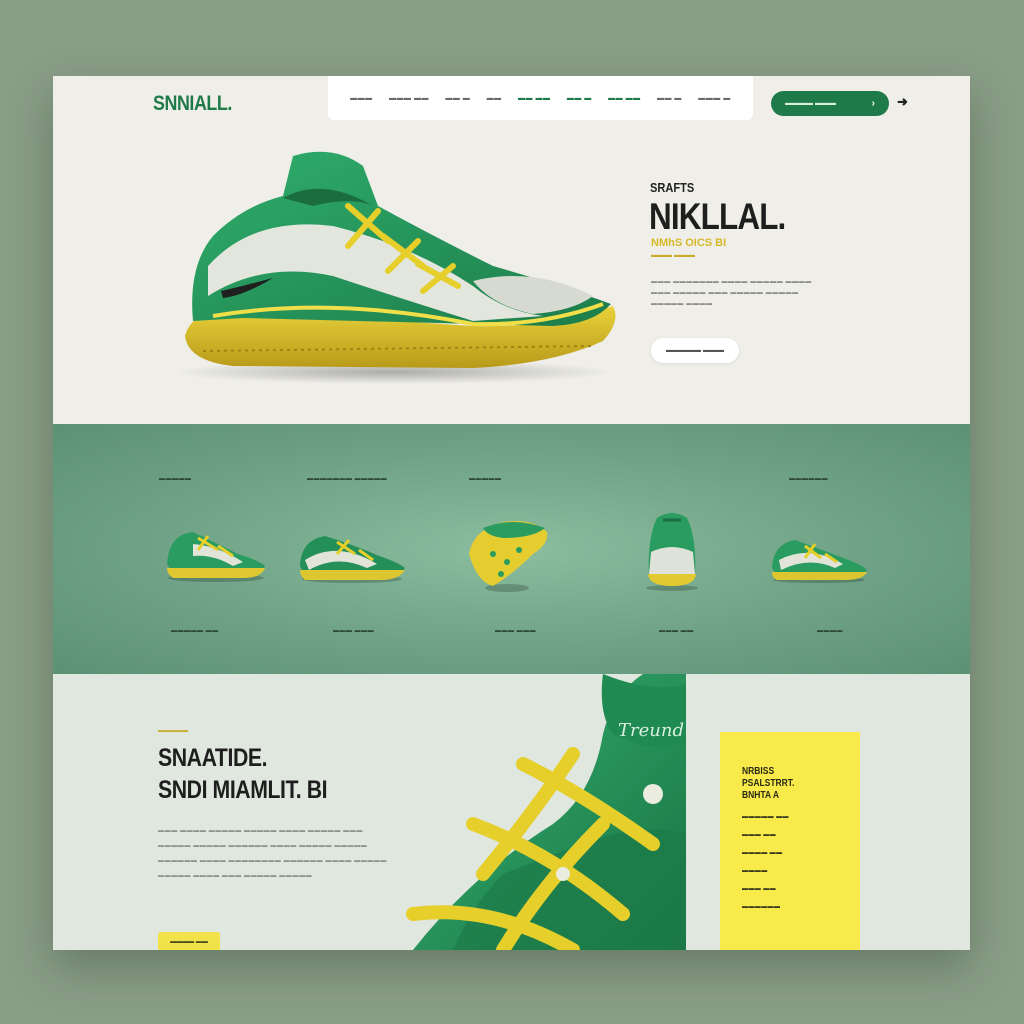  Describe the element at coordinates (810, 103) in the screenshot. I see `header-cta-label: ▬▬▬▬ ▬▬▬` at that location.